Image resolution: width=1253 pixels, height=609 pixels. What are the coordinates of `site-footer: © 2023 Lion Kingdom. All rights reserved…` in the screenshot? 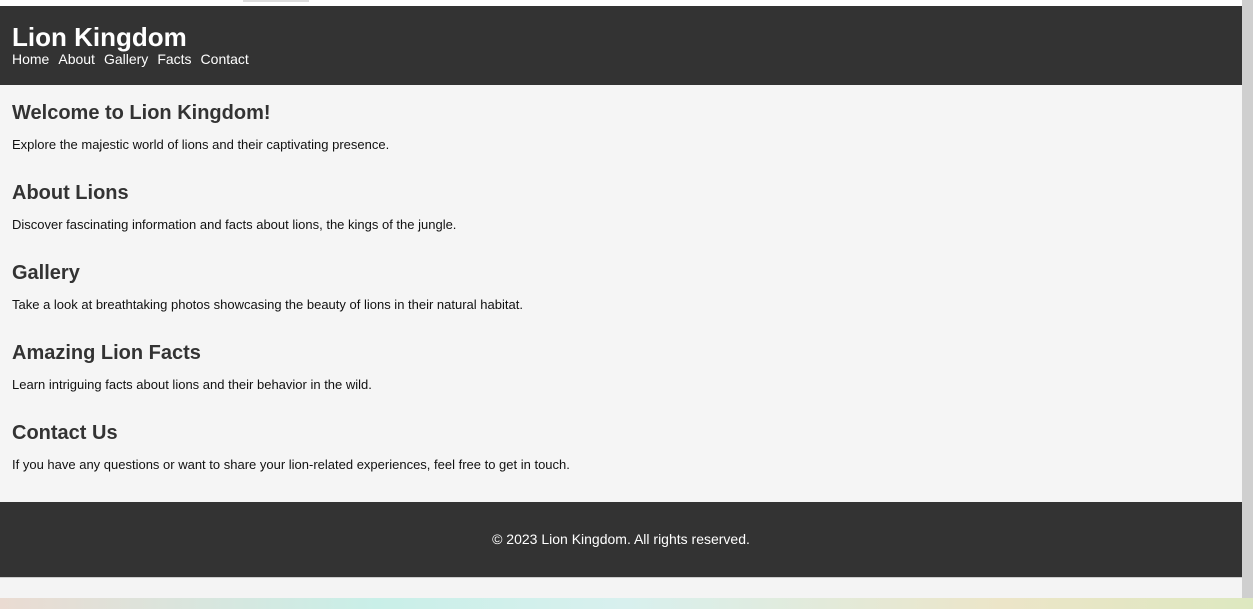 It's located at (621, 539).